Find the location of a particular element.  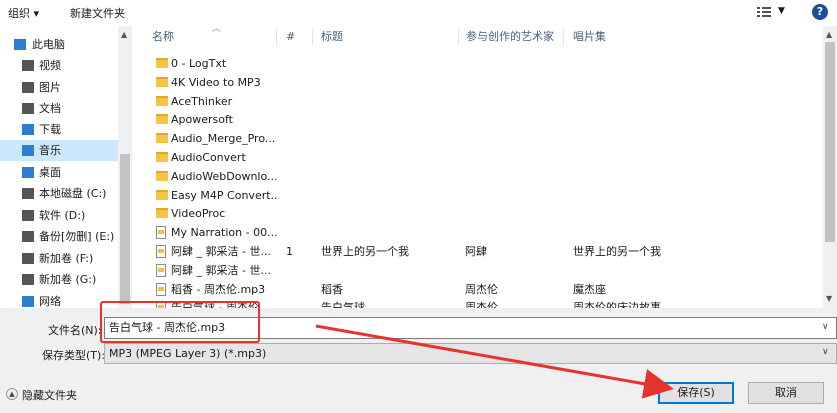

annotation-arrow is located at coordinates (494, 361).